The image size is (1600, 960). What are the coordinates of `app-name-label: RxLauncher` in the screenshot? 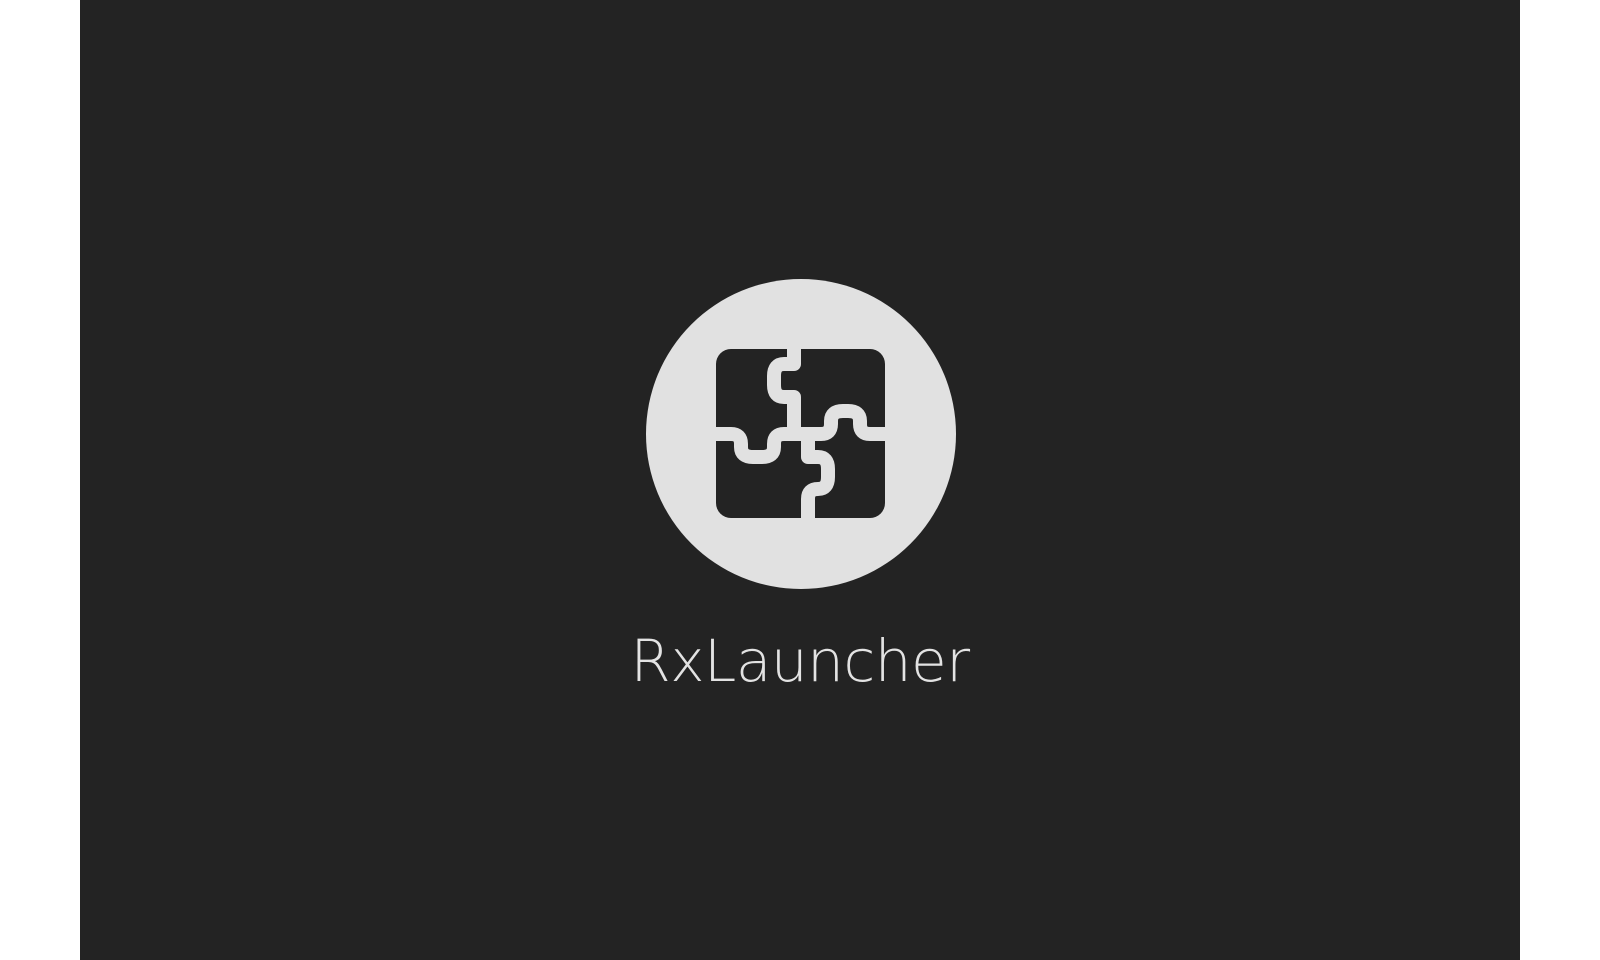 It's located at (800, 661).